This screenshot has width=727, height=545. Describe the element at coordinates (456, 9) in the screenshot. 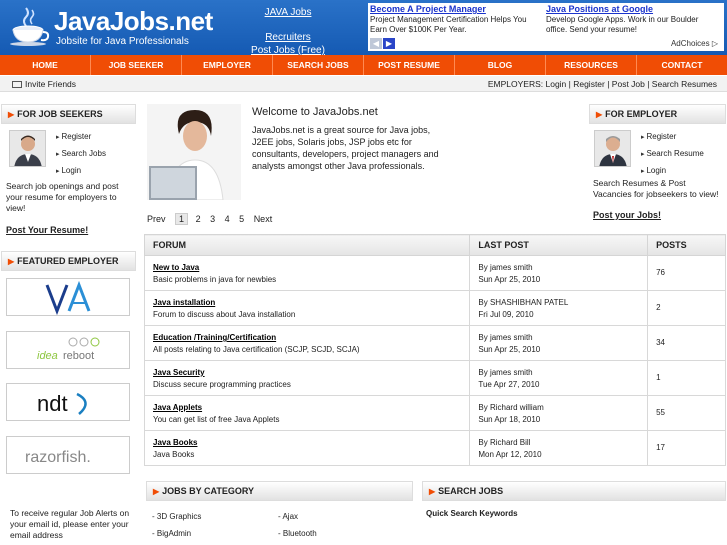

I see `ad-1-title: Become A Project Manager` at that location.